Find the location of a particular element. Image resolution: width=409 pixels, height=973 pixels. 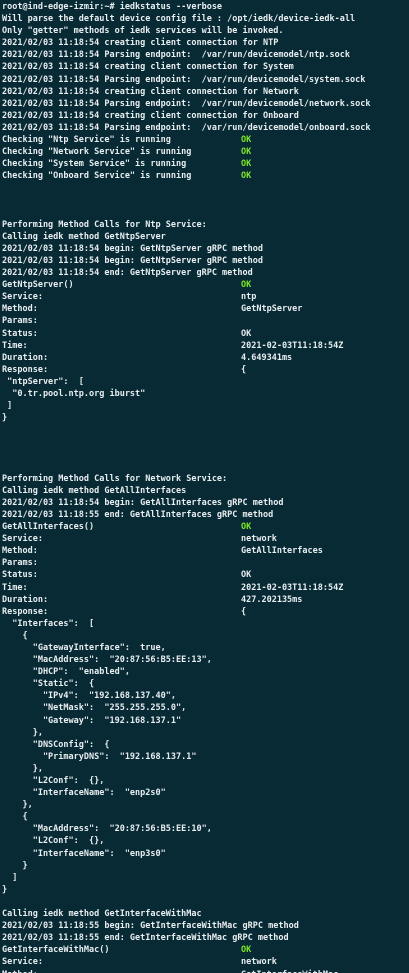

terminal-line: "DNSConfig": { is located at coordinates (205, 745).